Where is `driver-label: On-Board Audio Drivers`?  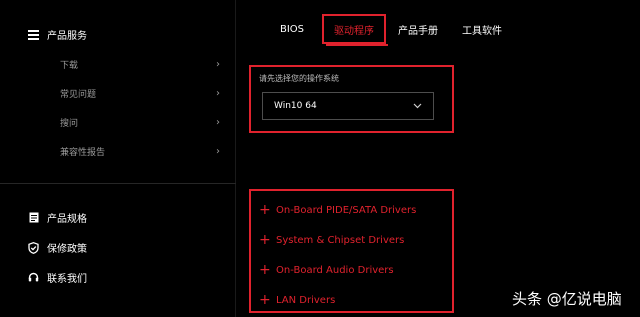
driver-label: On-Board Audio Drivers is located at coordinates (335, 270).